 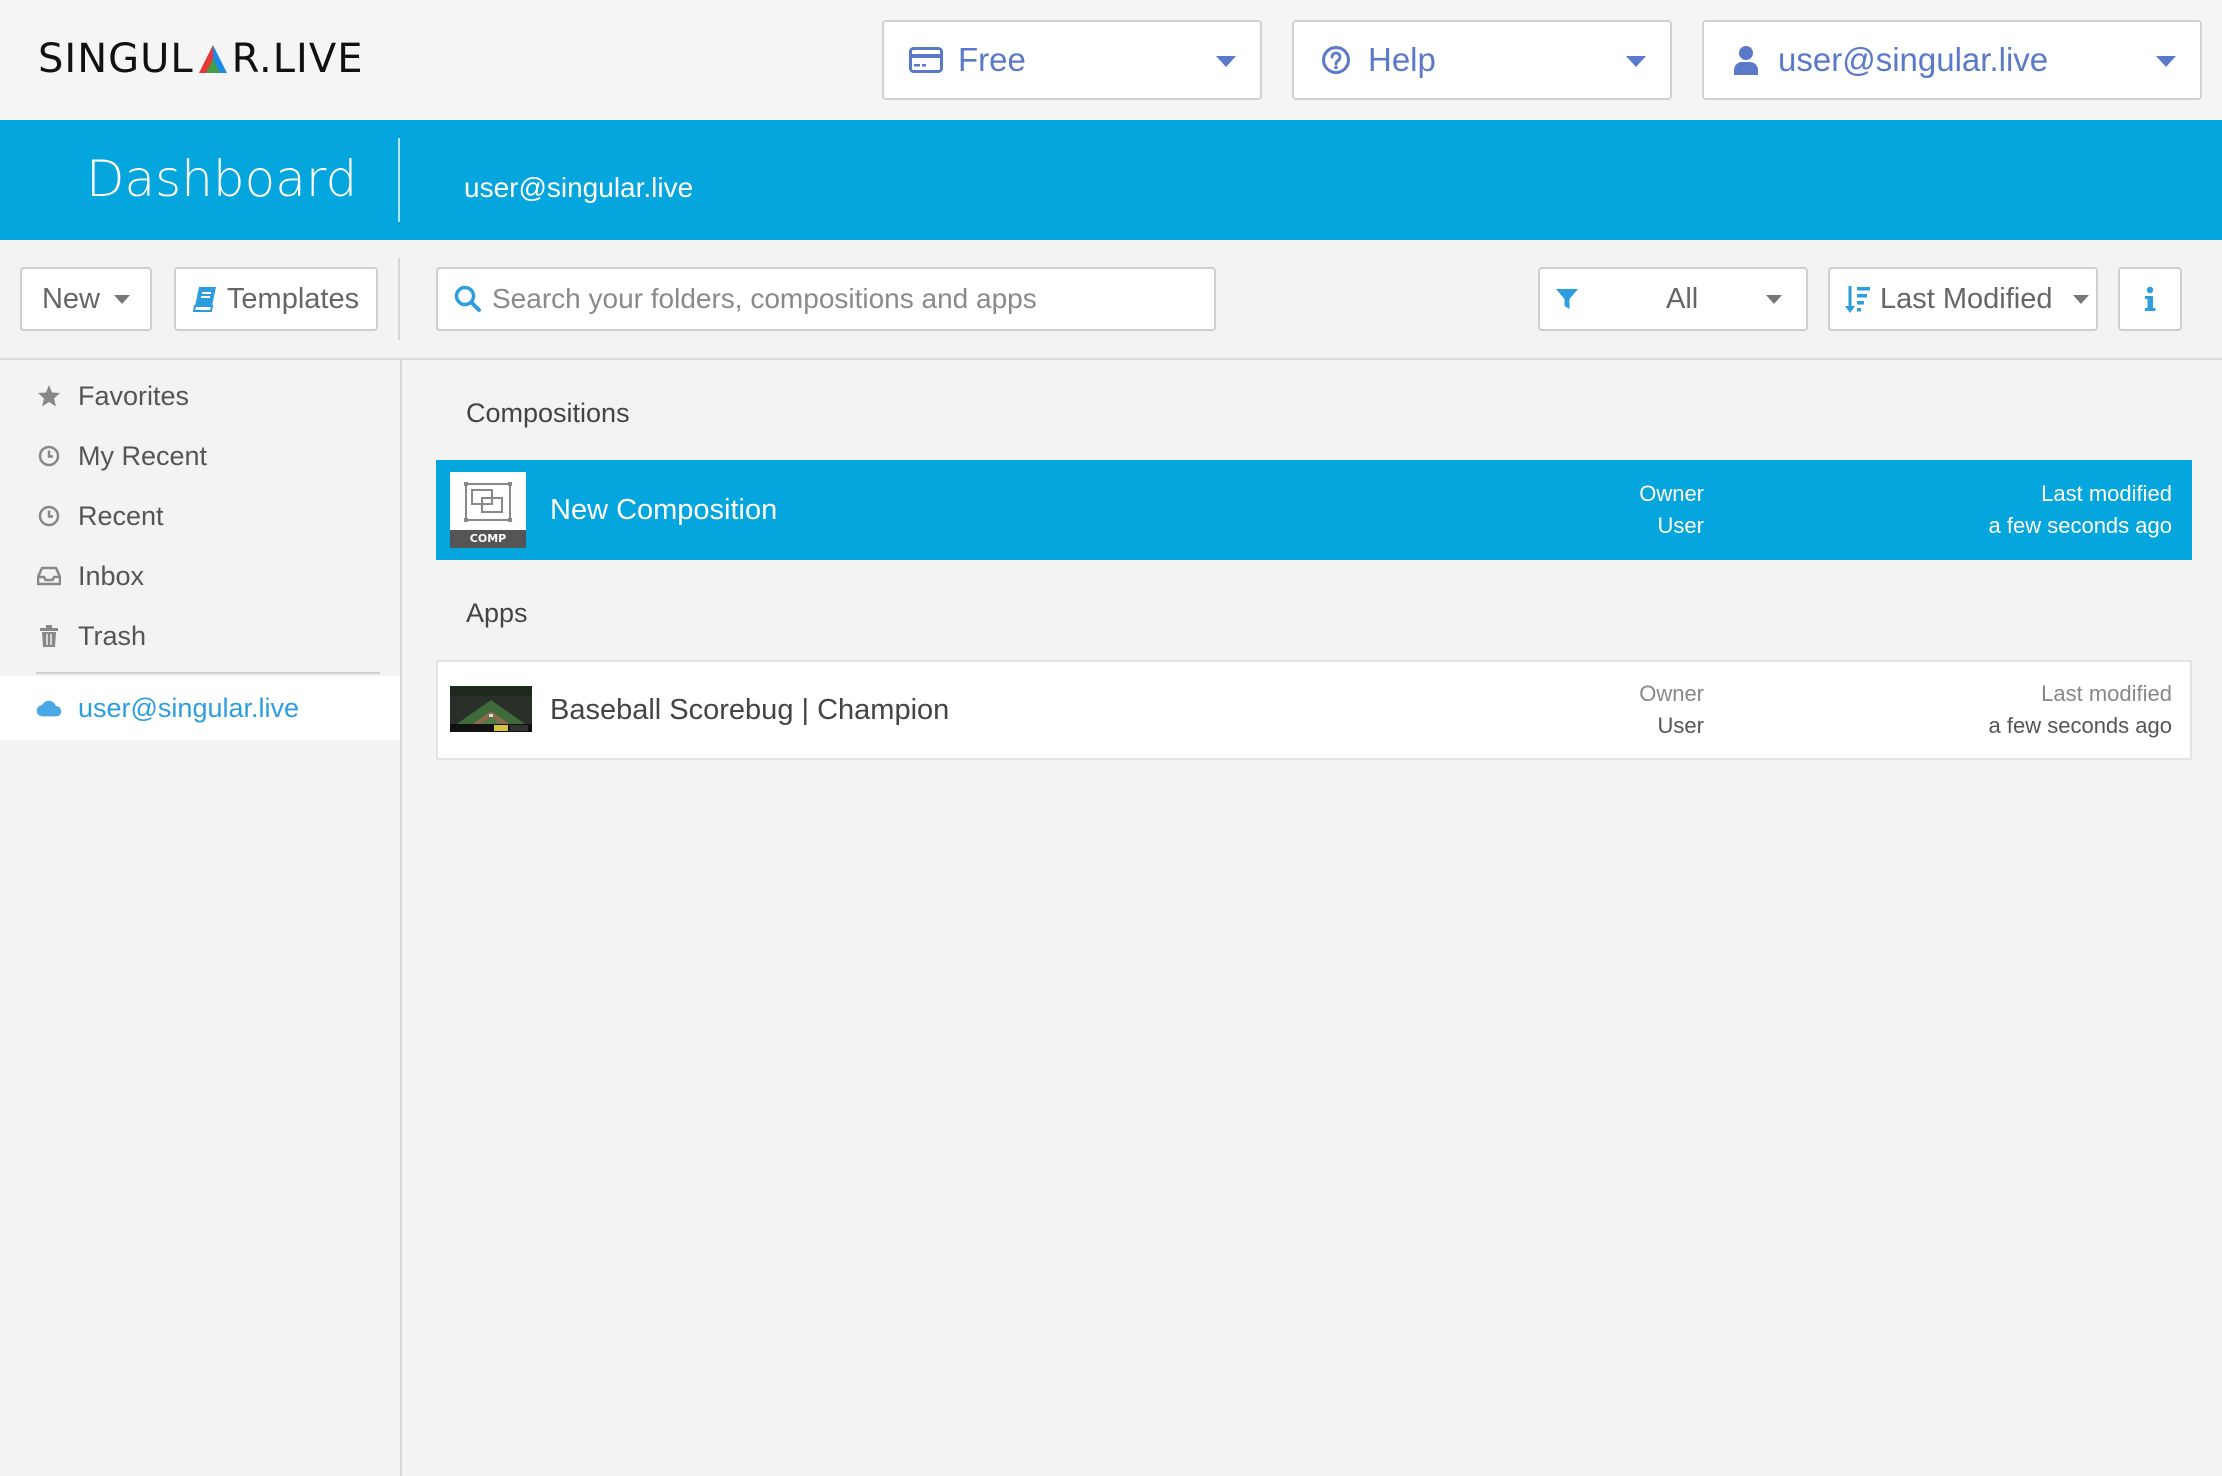 What do you see at coordinates (200, 396) in the screenshot?
I see `sidebar-item-favorites: Favorites` at bounding box center [200, 396].